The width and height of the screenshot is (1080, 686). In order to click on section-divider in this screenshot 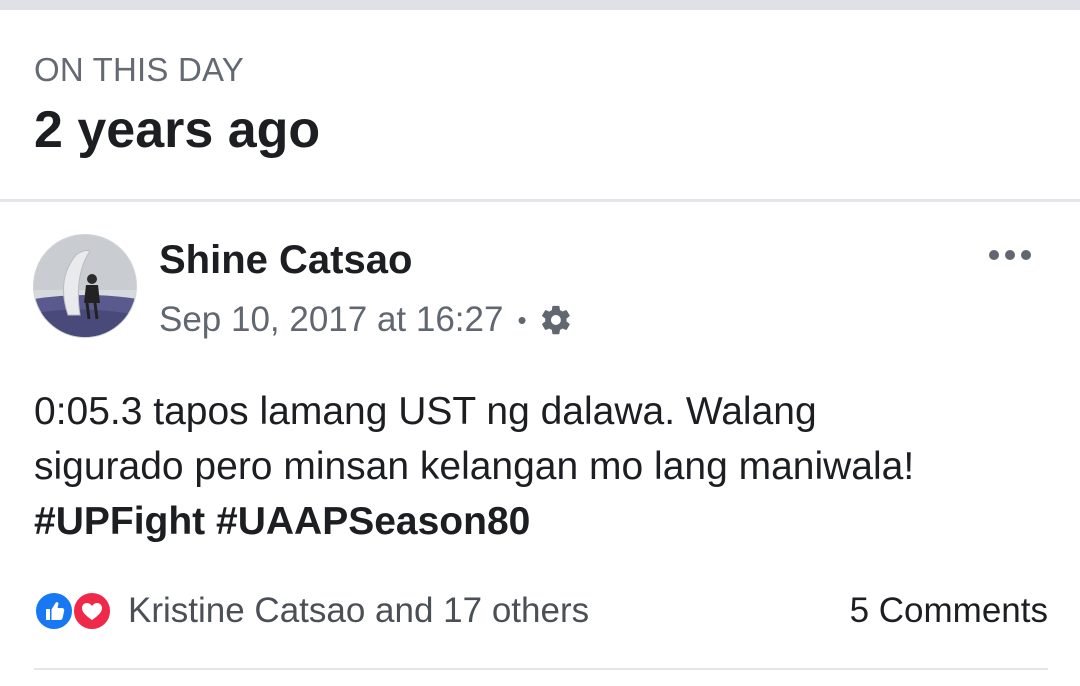, I will do `click(540, 200)`.